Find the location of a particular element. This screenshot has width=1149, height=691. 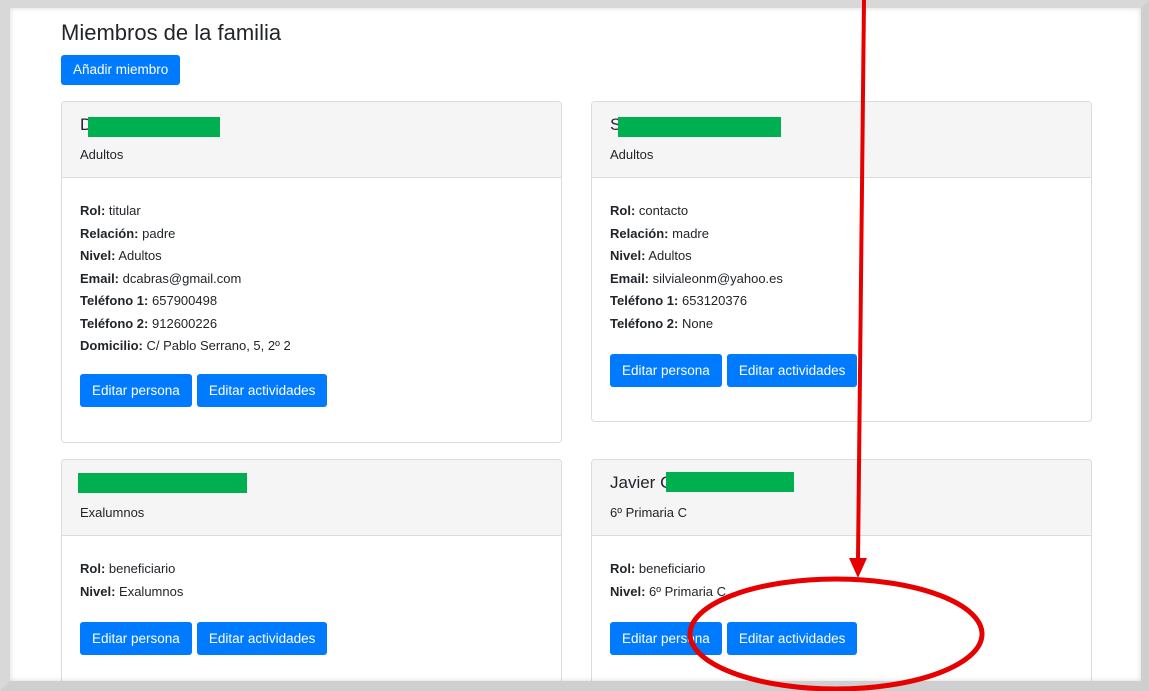

member-name: Javier C is located at coordinates (641, 482).